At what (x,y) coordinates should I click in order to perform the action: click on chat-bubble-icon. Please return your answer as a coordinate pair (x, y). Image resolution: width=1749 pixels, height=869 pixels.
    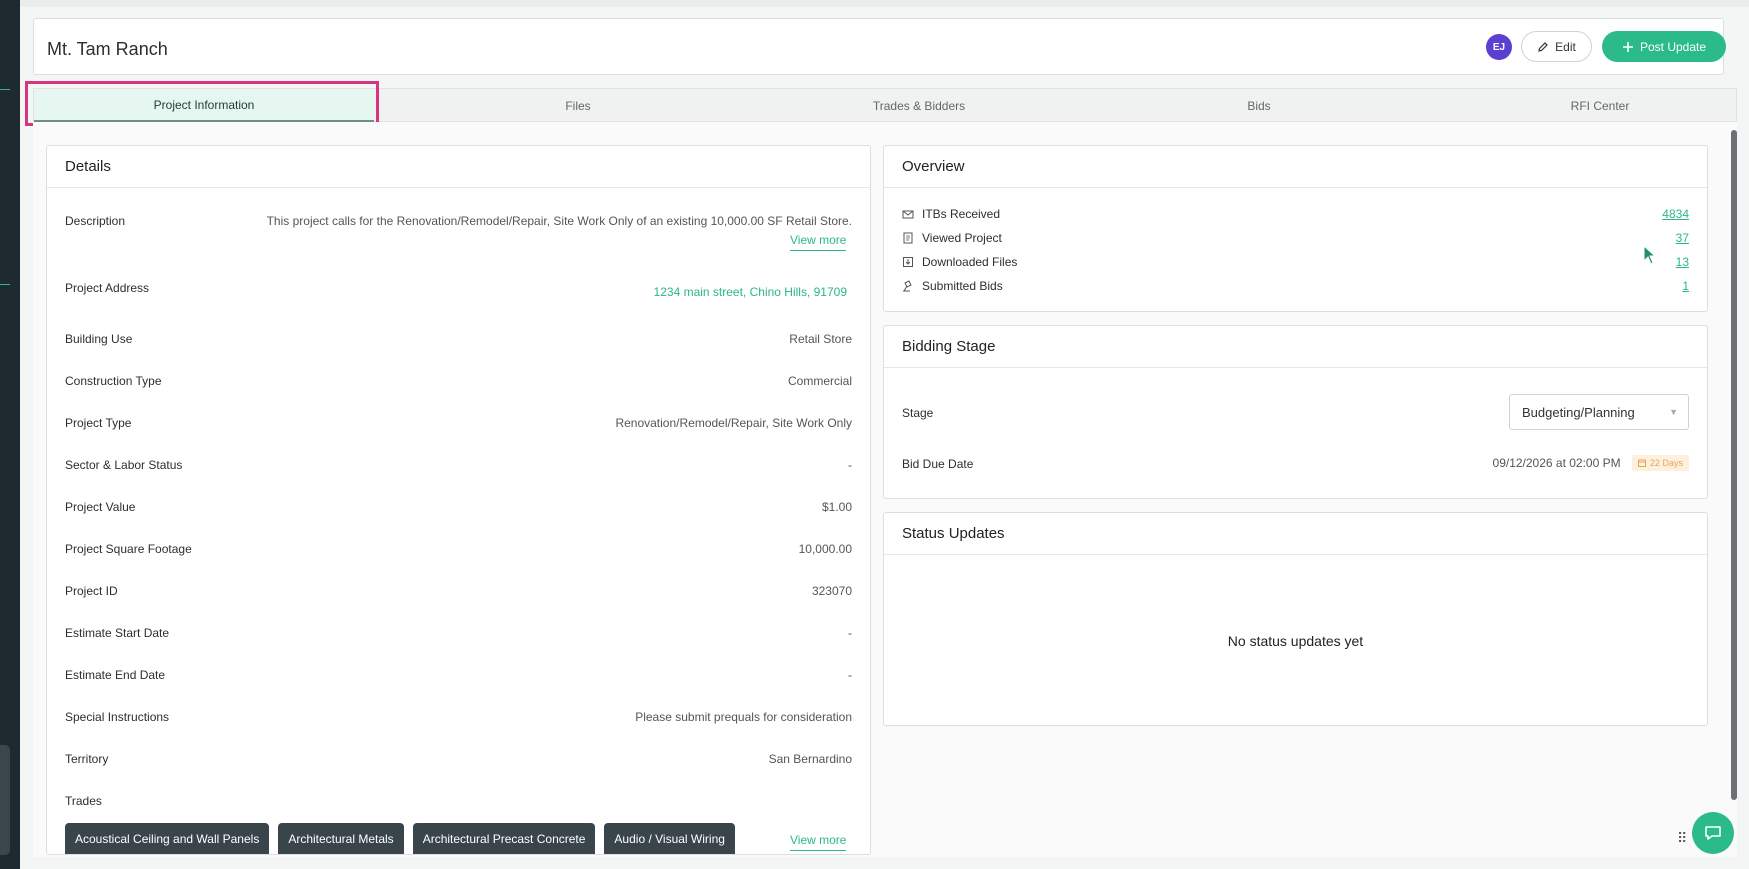
    Looking at the image, I should click on (1713, 833).